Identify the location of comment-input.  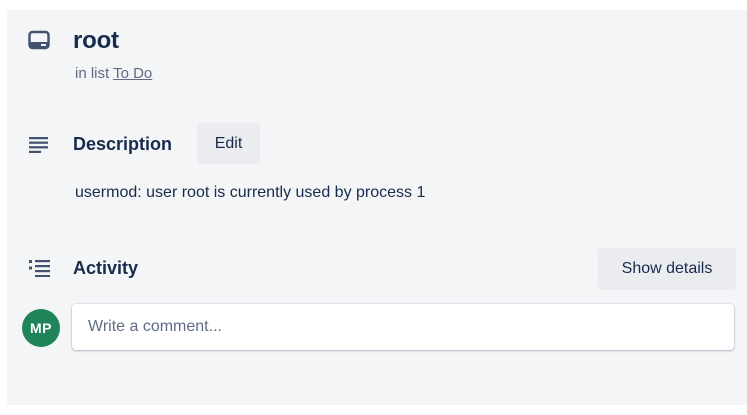
(403, 327).